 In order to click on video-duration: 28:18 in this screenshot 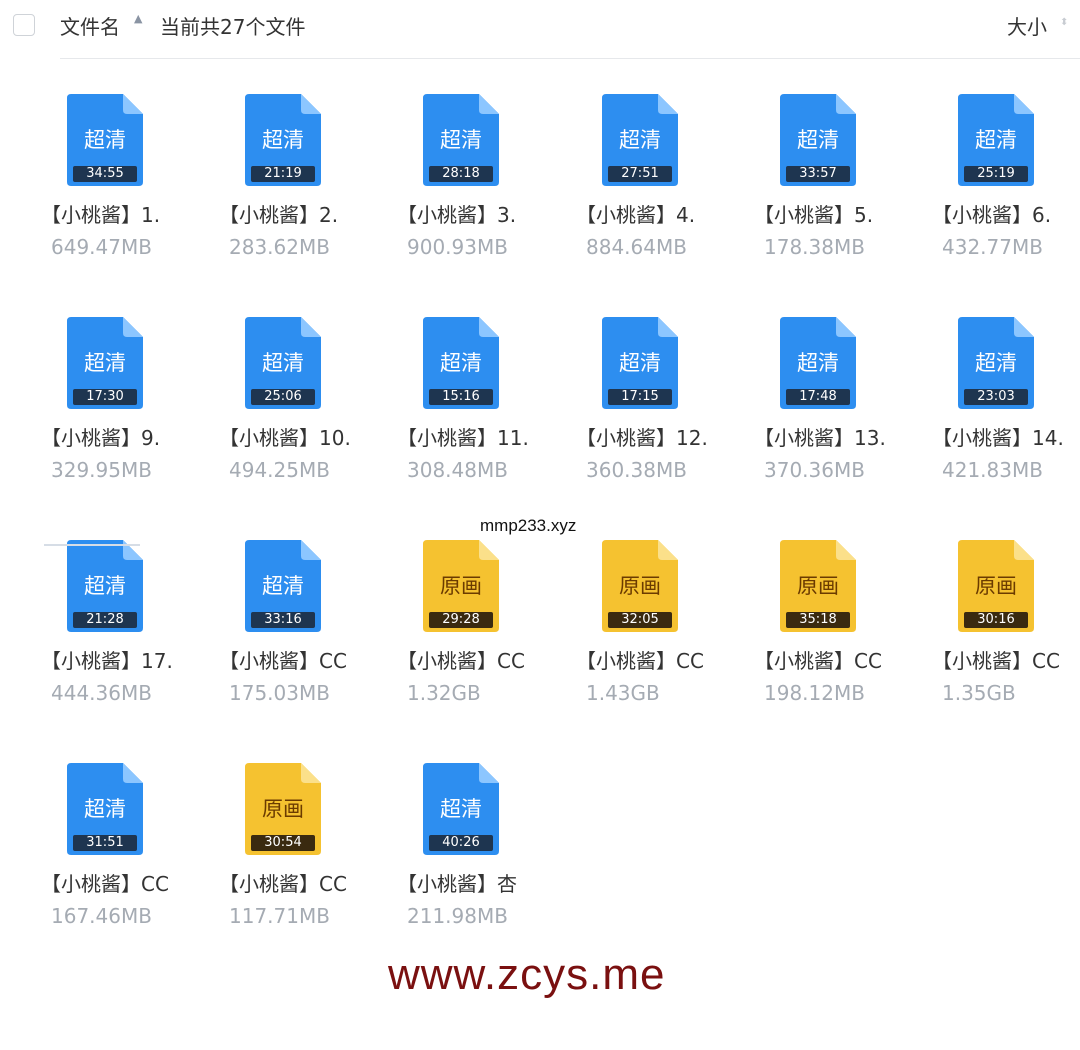, I will do `click(461, 174)`.